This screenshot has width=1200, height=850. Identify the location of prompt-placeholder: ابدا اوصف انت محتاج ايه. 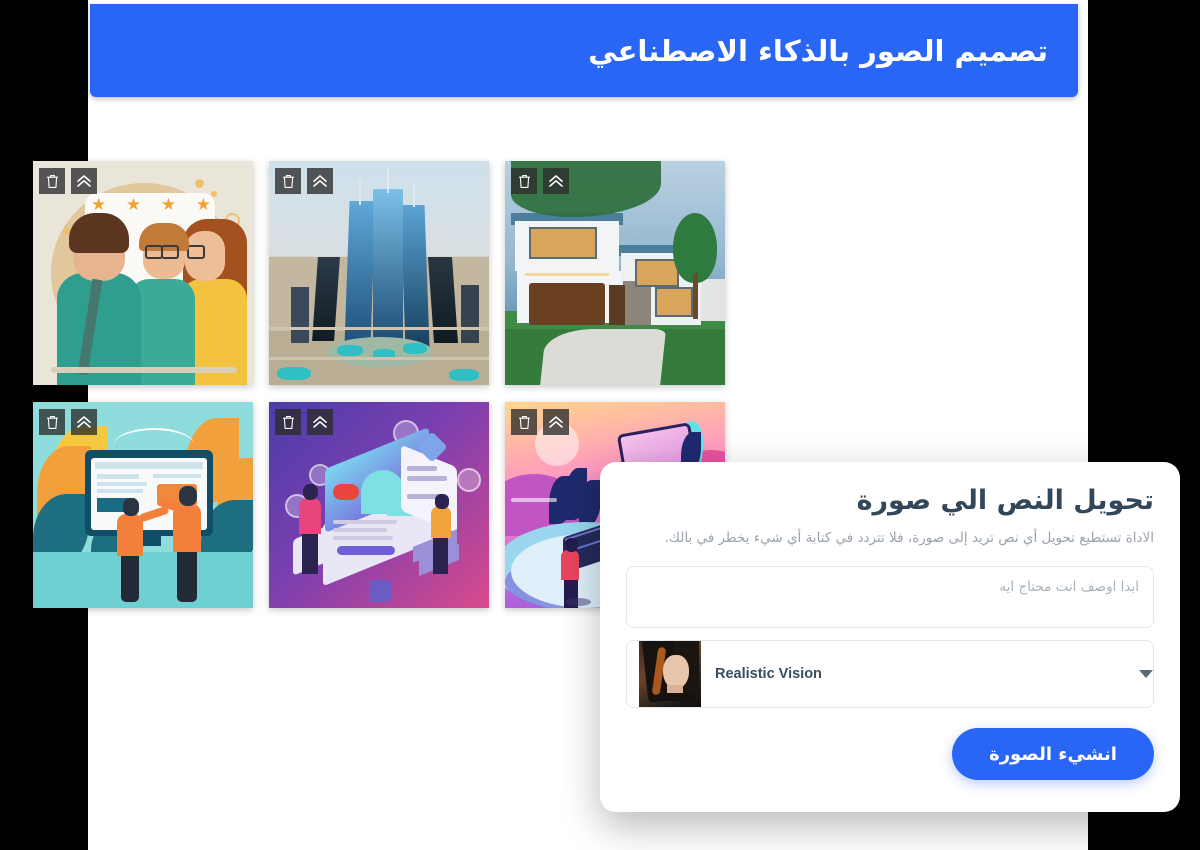
(1069, 587).